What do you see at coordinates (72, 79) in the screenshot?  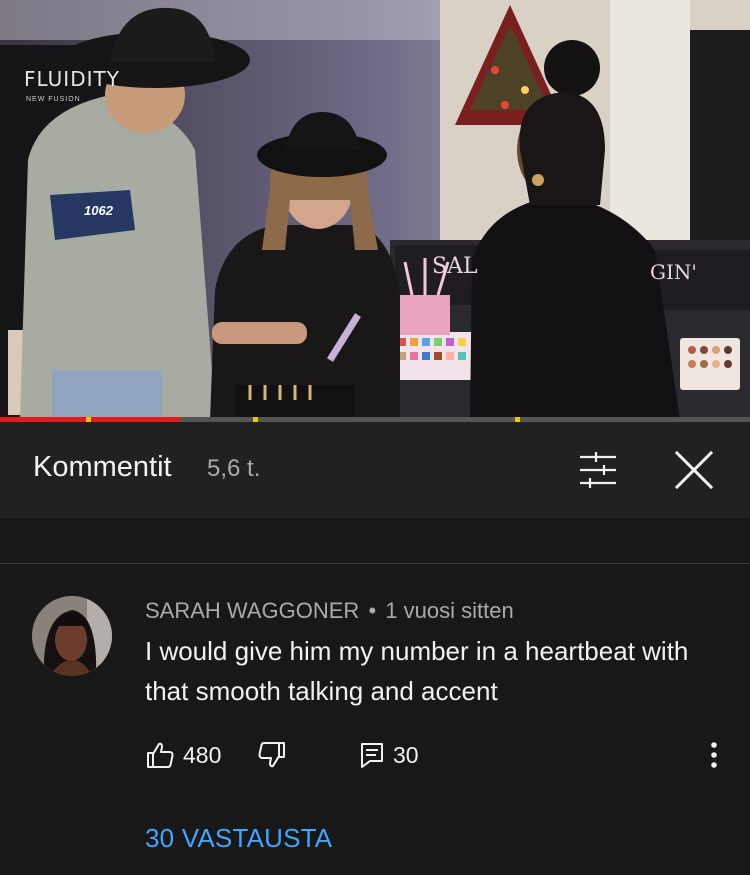 I see `store-sign-text: FLUIDITY` at bounding box center [72, 79].